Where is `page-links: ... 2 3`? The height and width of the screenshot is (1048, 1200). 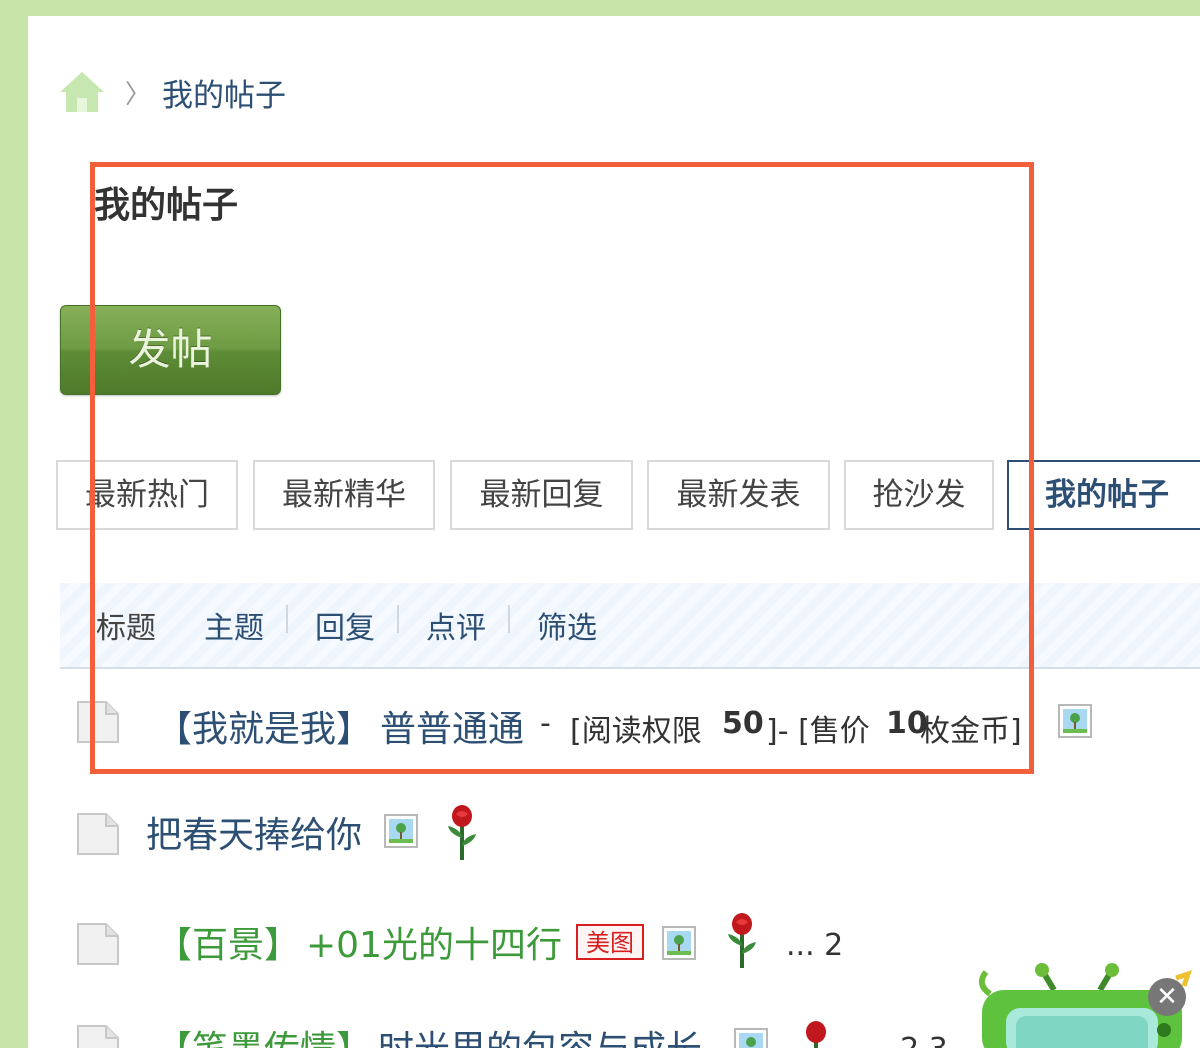 page-links: ... 2 3 is located at coordinates (905, 1040).